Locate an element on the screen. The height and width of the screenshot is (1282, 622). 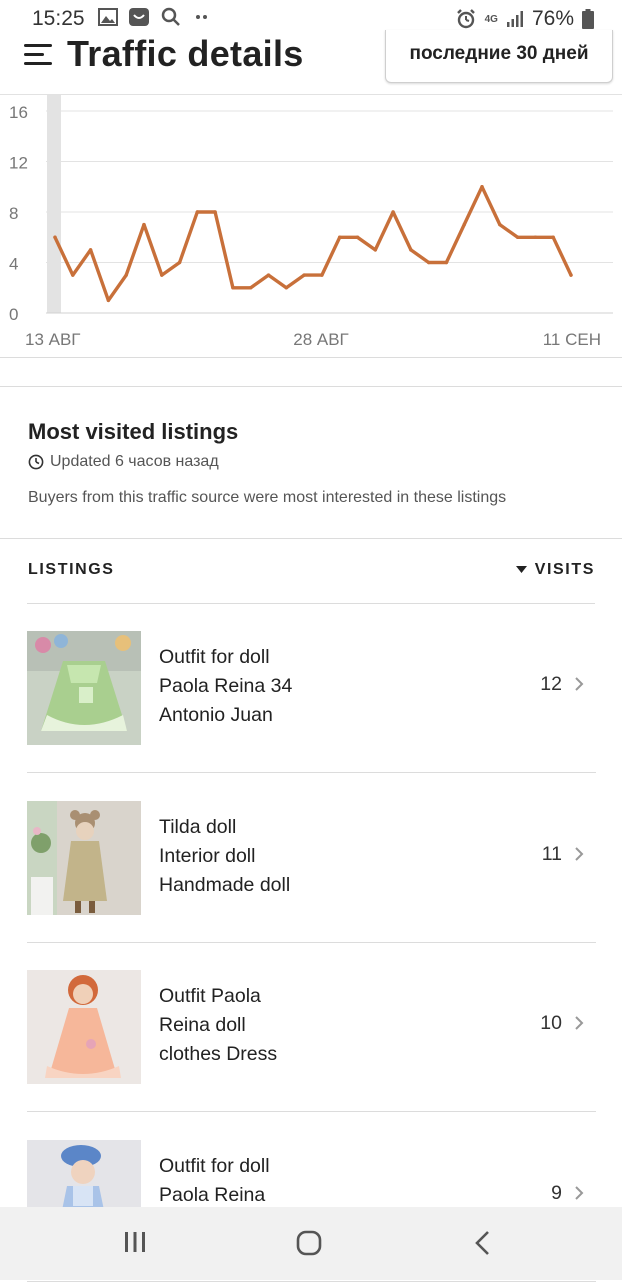
listing-visits: 11 is located at coordinates (551, 854).